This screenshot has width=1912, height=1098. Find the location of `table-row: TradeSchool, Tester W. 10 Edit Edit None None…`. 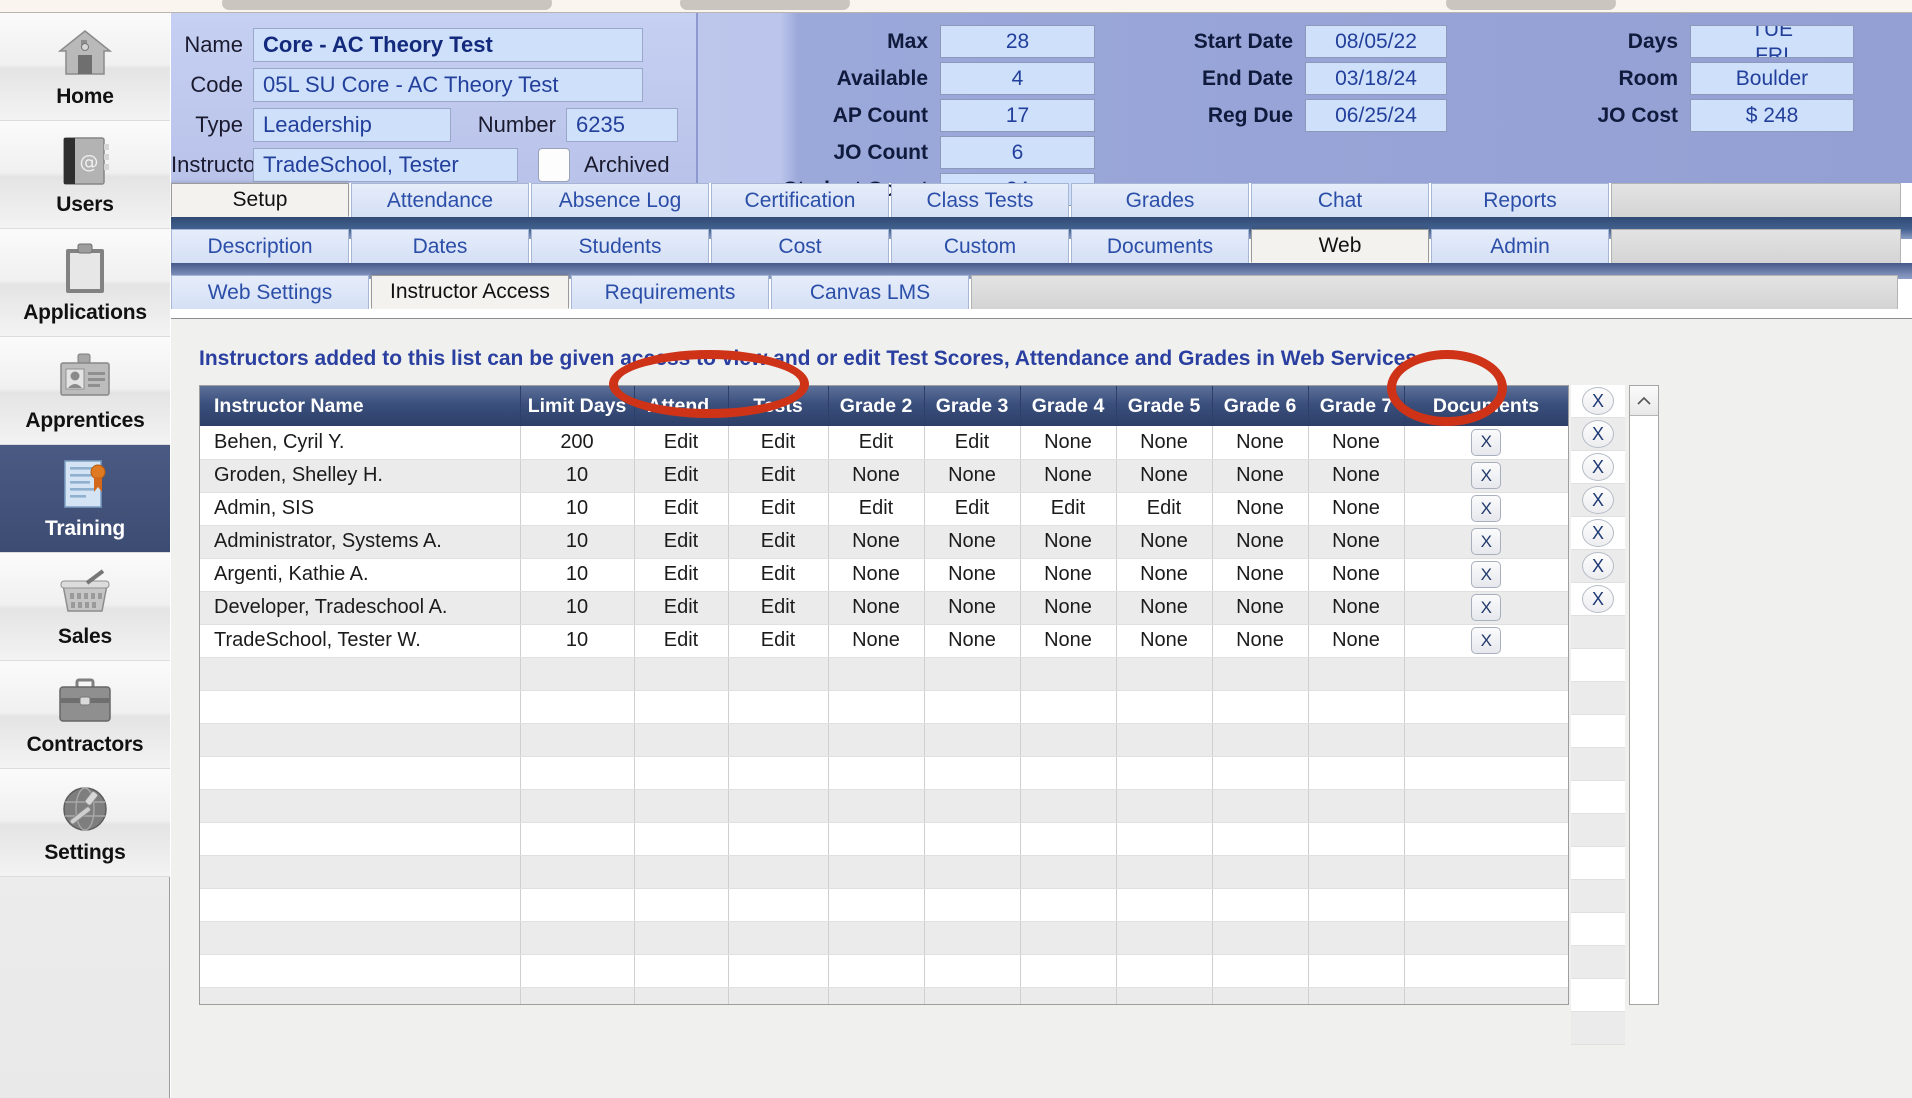

table-row: TradeSchool, Tester W. 10 Edit Edit None None… is located at coordinates (884, 641).